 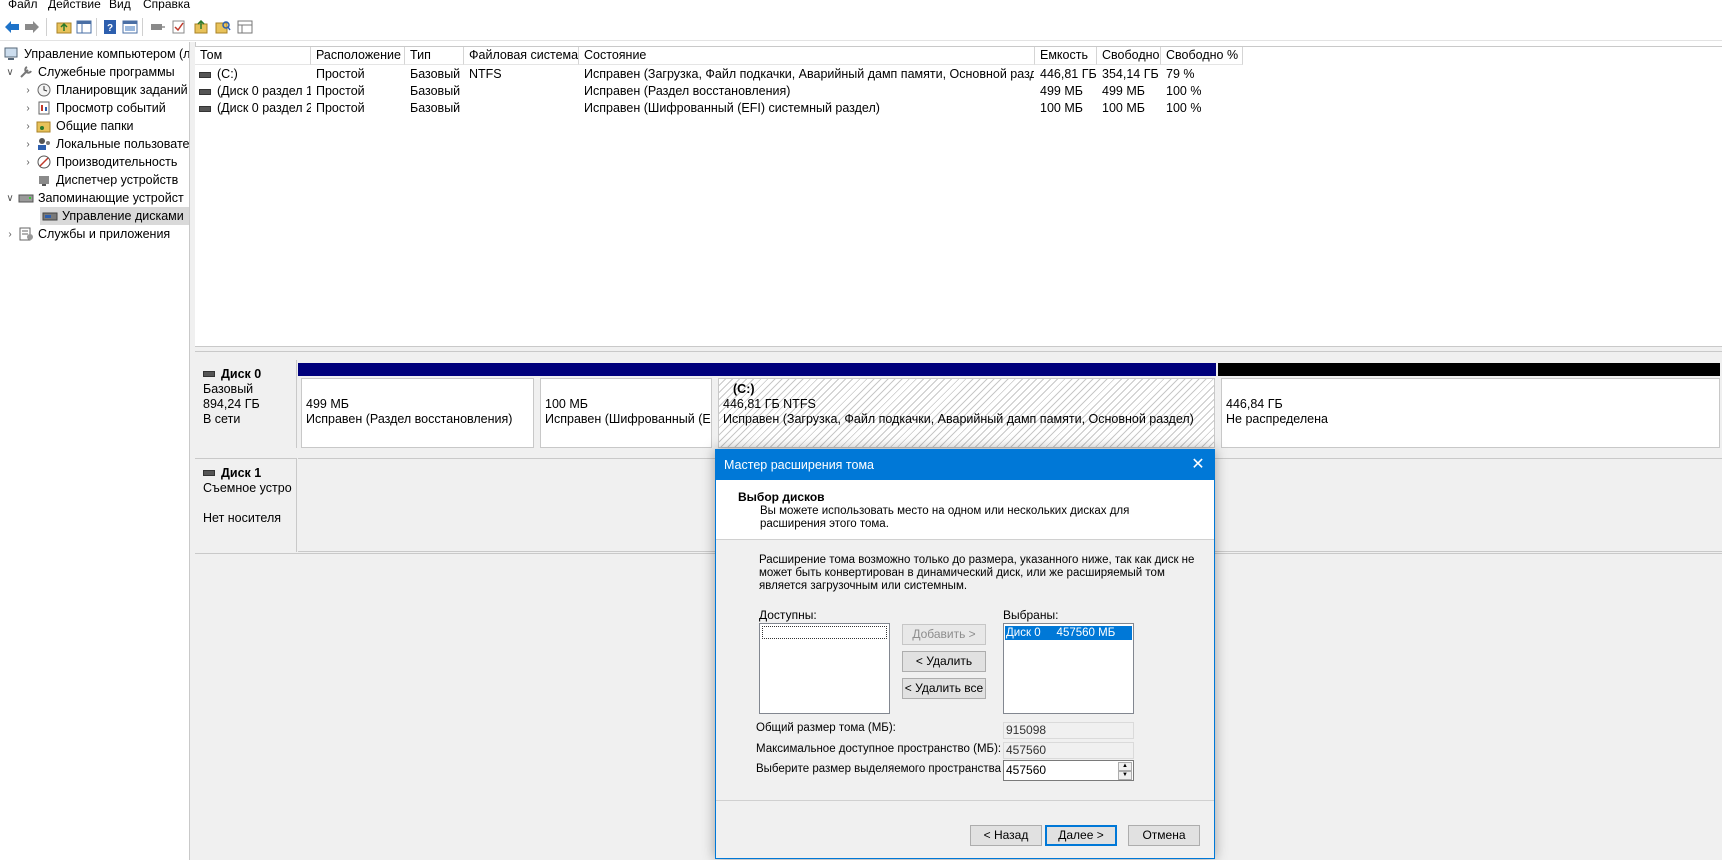 What do you see at coordinates (358, 56) in the screenshot?
I see `column-header-layout: Расположение` at bounding box center [358, 56].